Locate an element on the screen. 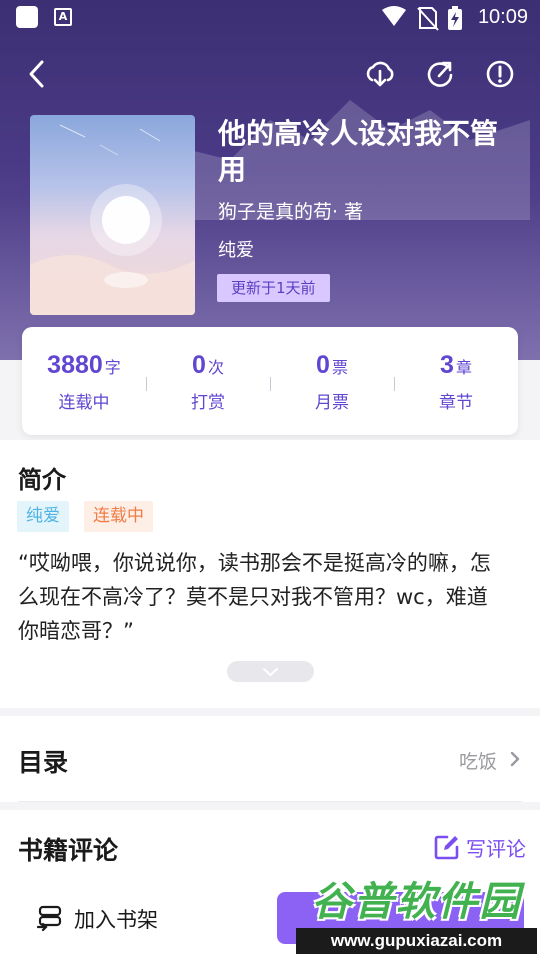 This screenshot has width=540, height=960. reviews-heading: 书籍评论 is located at coordinates (68, 850).